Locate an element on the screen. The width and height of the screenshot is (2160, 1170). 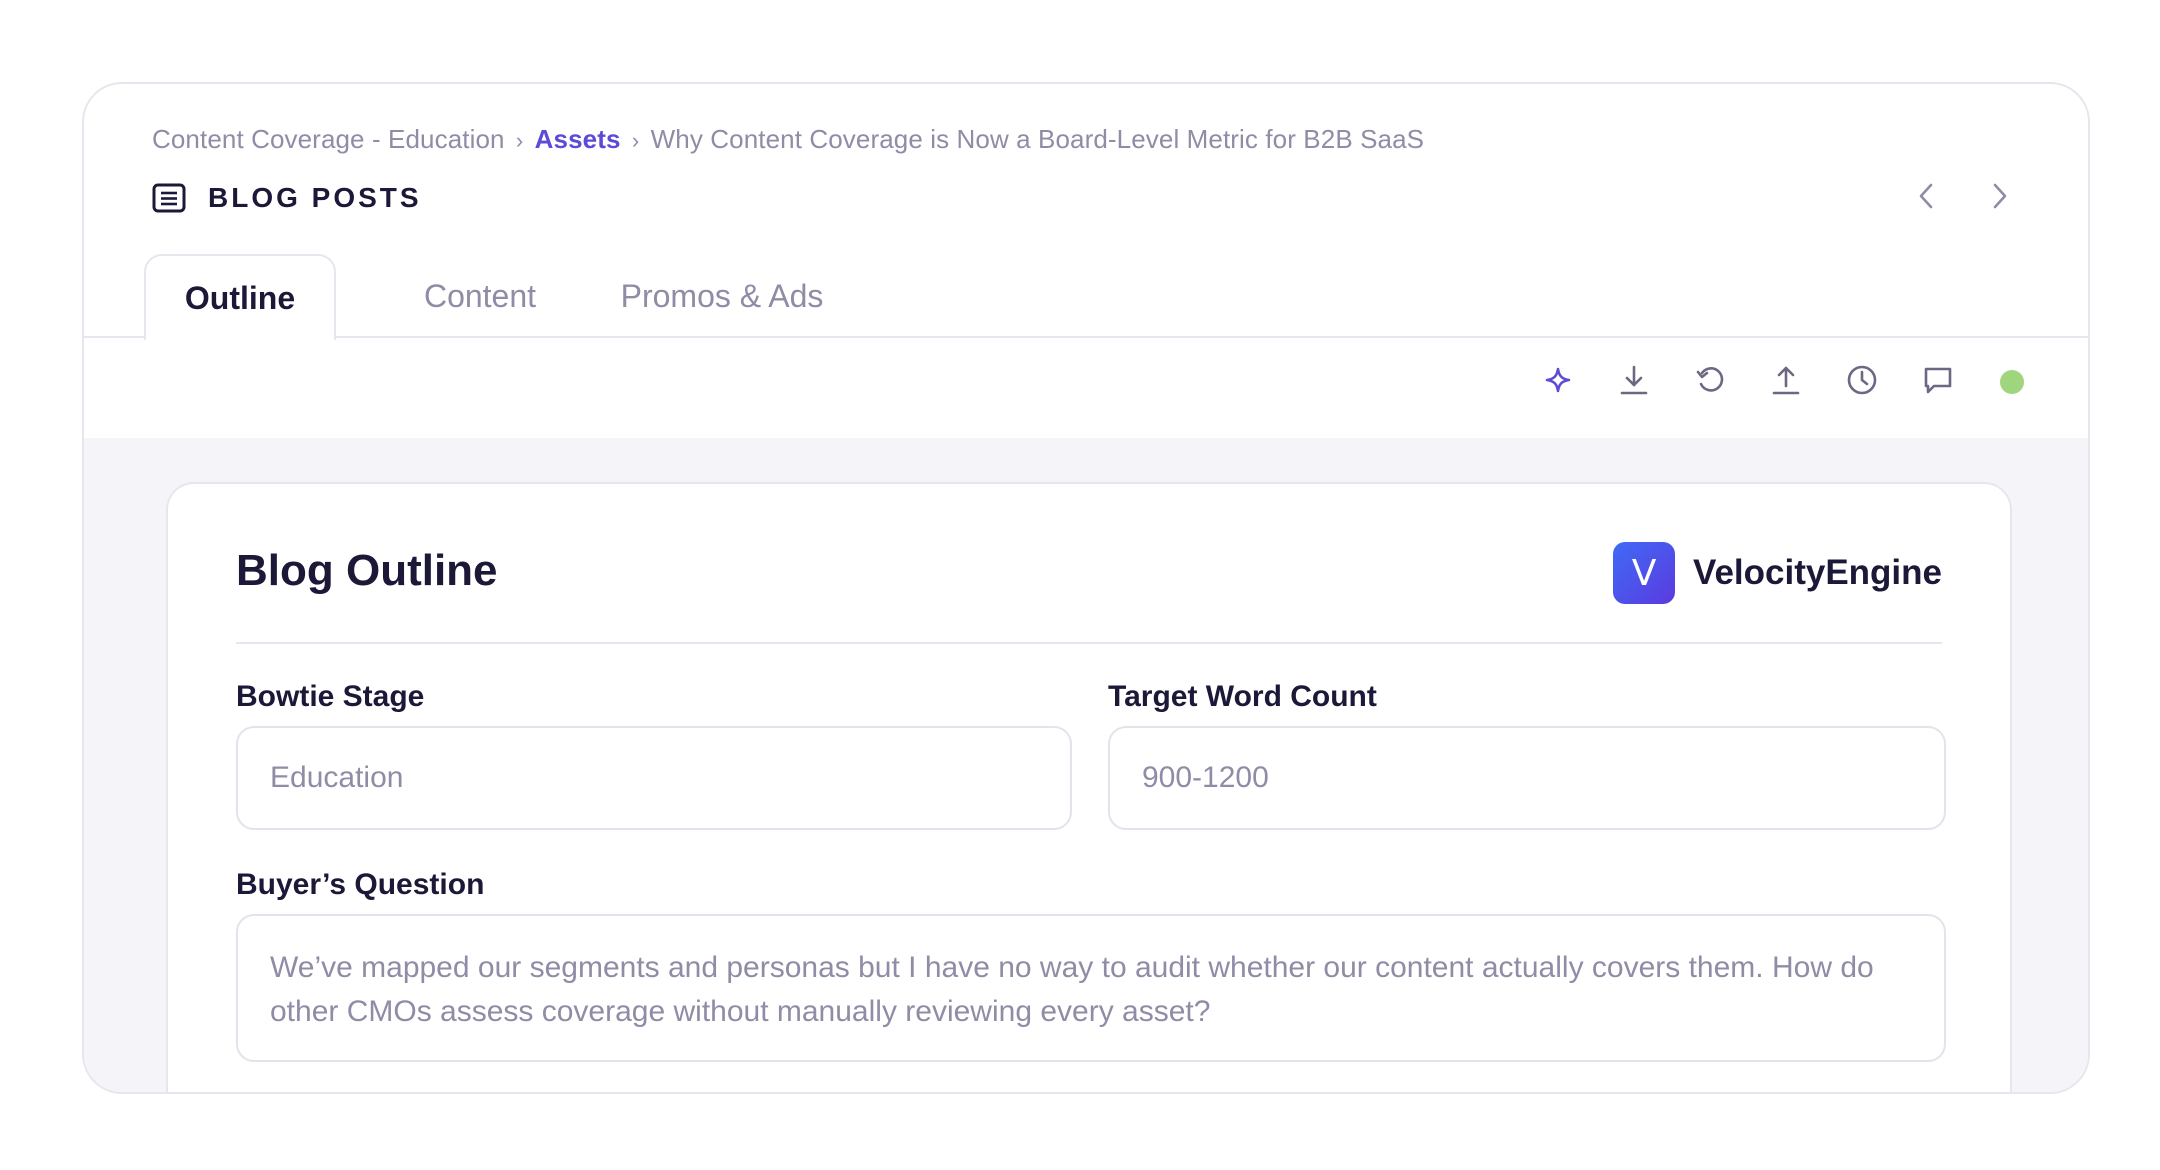
download-icon is located at coordinates (1634, 382).